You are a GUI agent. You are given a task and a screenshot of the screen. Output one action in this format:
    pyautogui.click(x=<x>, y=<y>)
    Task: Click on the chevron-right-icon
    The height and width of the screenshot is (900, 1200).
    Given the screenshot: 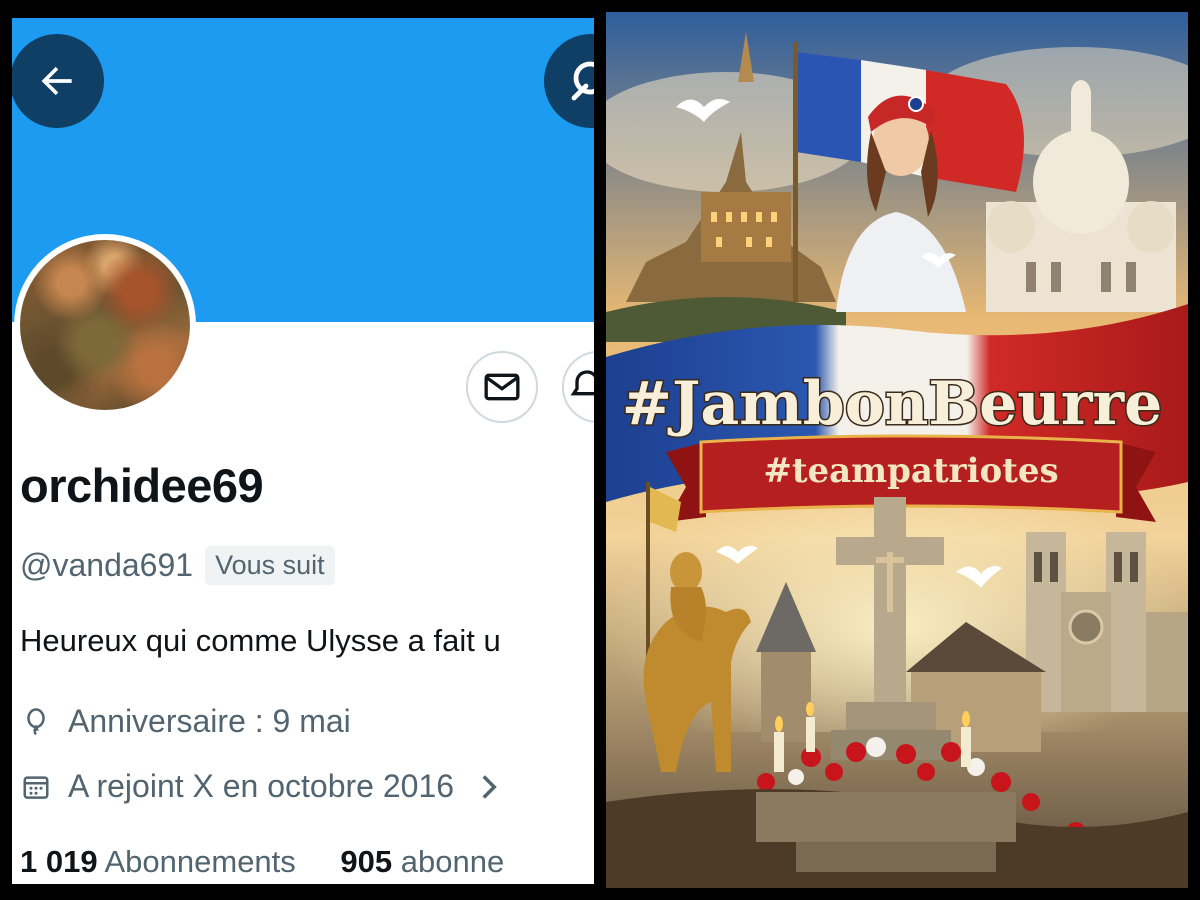 What is the action you would take?
    pyautogui.click(x=489, y=787)
    